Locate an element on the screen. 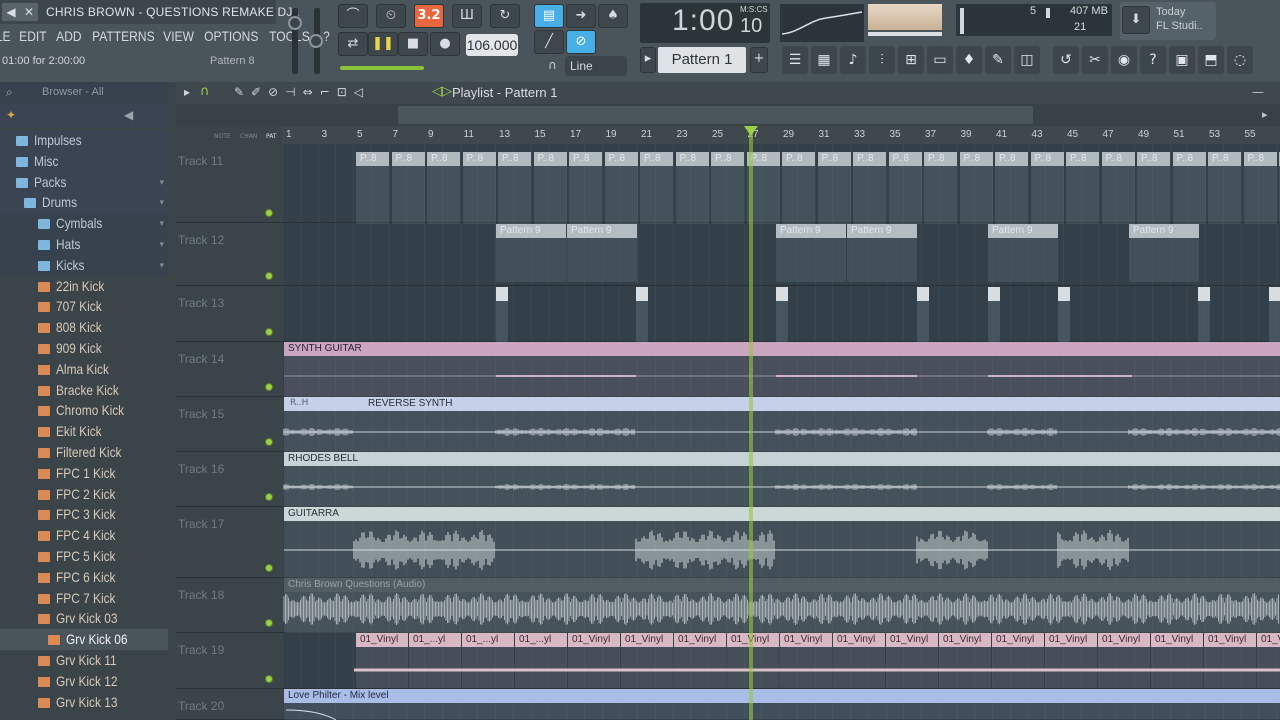 The width and height of the screenshot is (1280, 720). browser-item: 808 Kick is located at coordinates (84, 328).